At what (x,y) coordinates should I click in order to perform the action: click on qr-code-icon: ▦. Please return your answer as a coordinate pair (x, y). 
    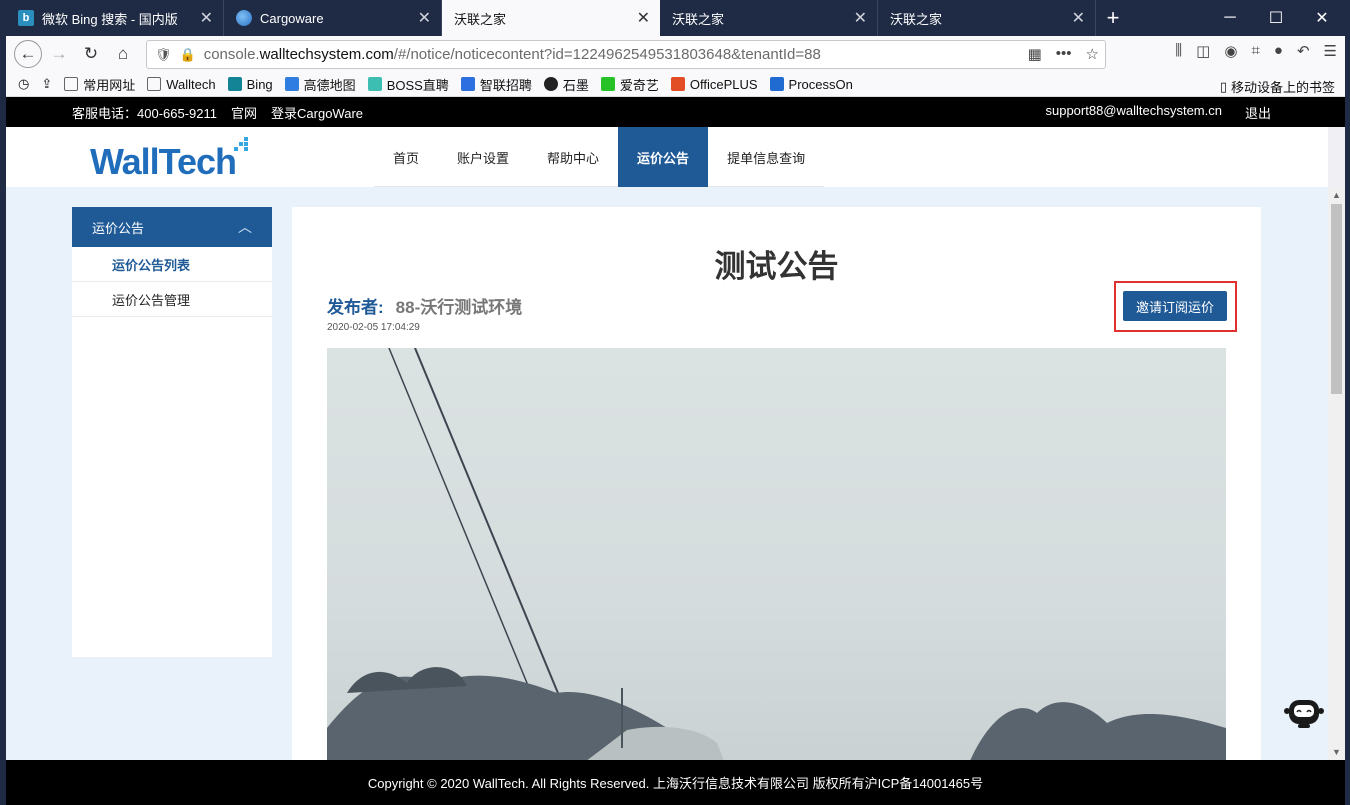
    Looking at the image, I should click on (1035, 54).